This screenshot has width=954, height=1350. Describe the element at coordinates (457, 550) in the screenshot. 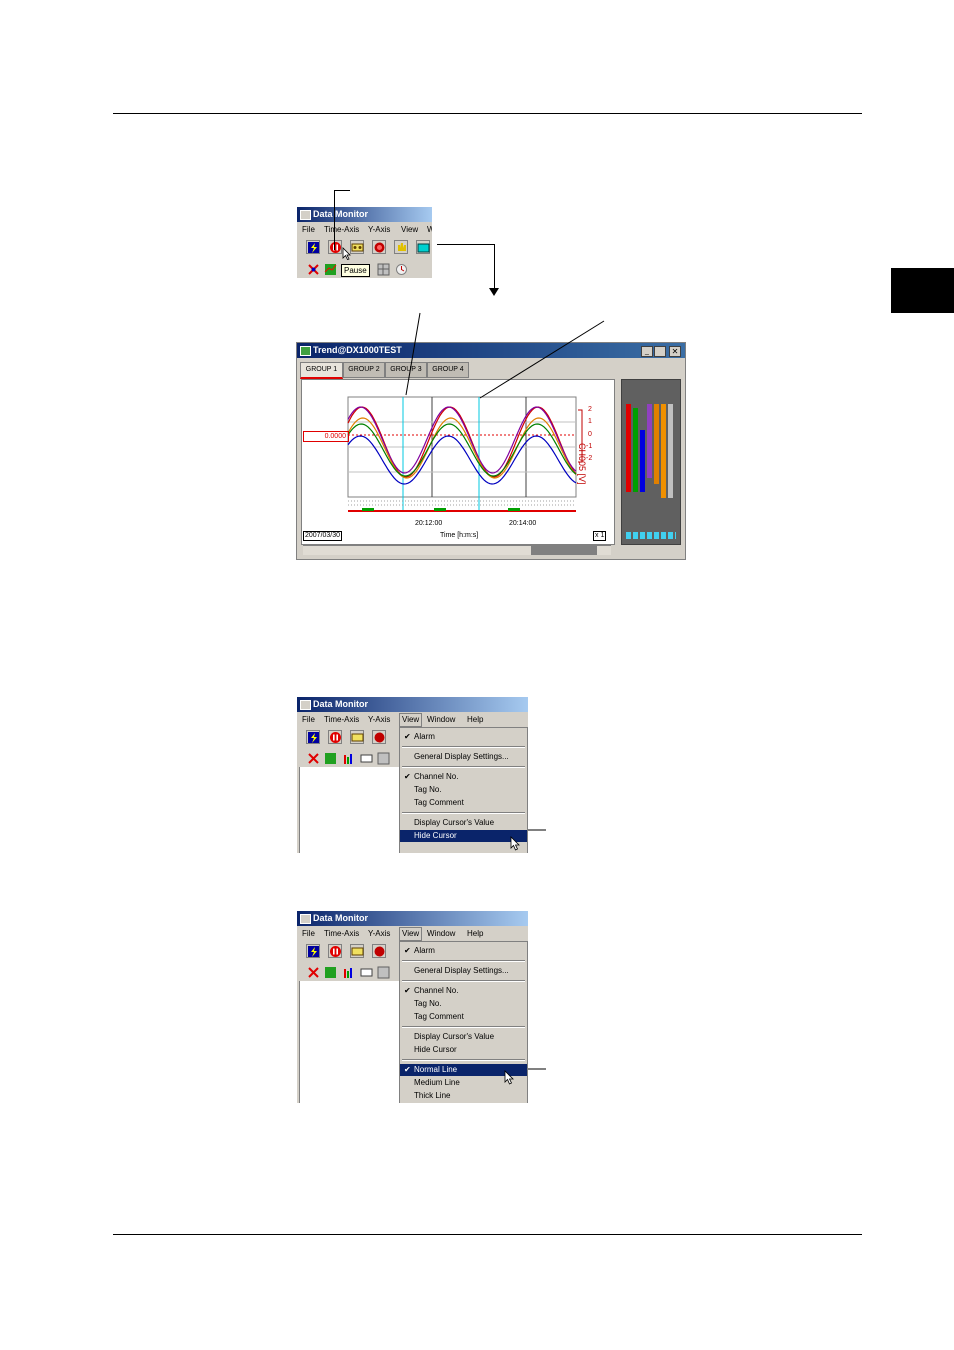

I see `horizontal-scrollbar` at that location.